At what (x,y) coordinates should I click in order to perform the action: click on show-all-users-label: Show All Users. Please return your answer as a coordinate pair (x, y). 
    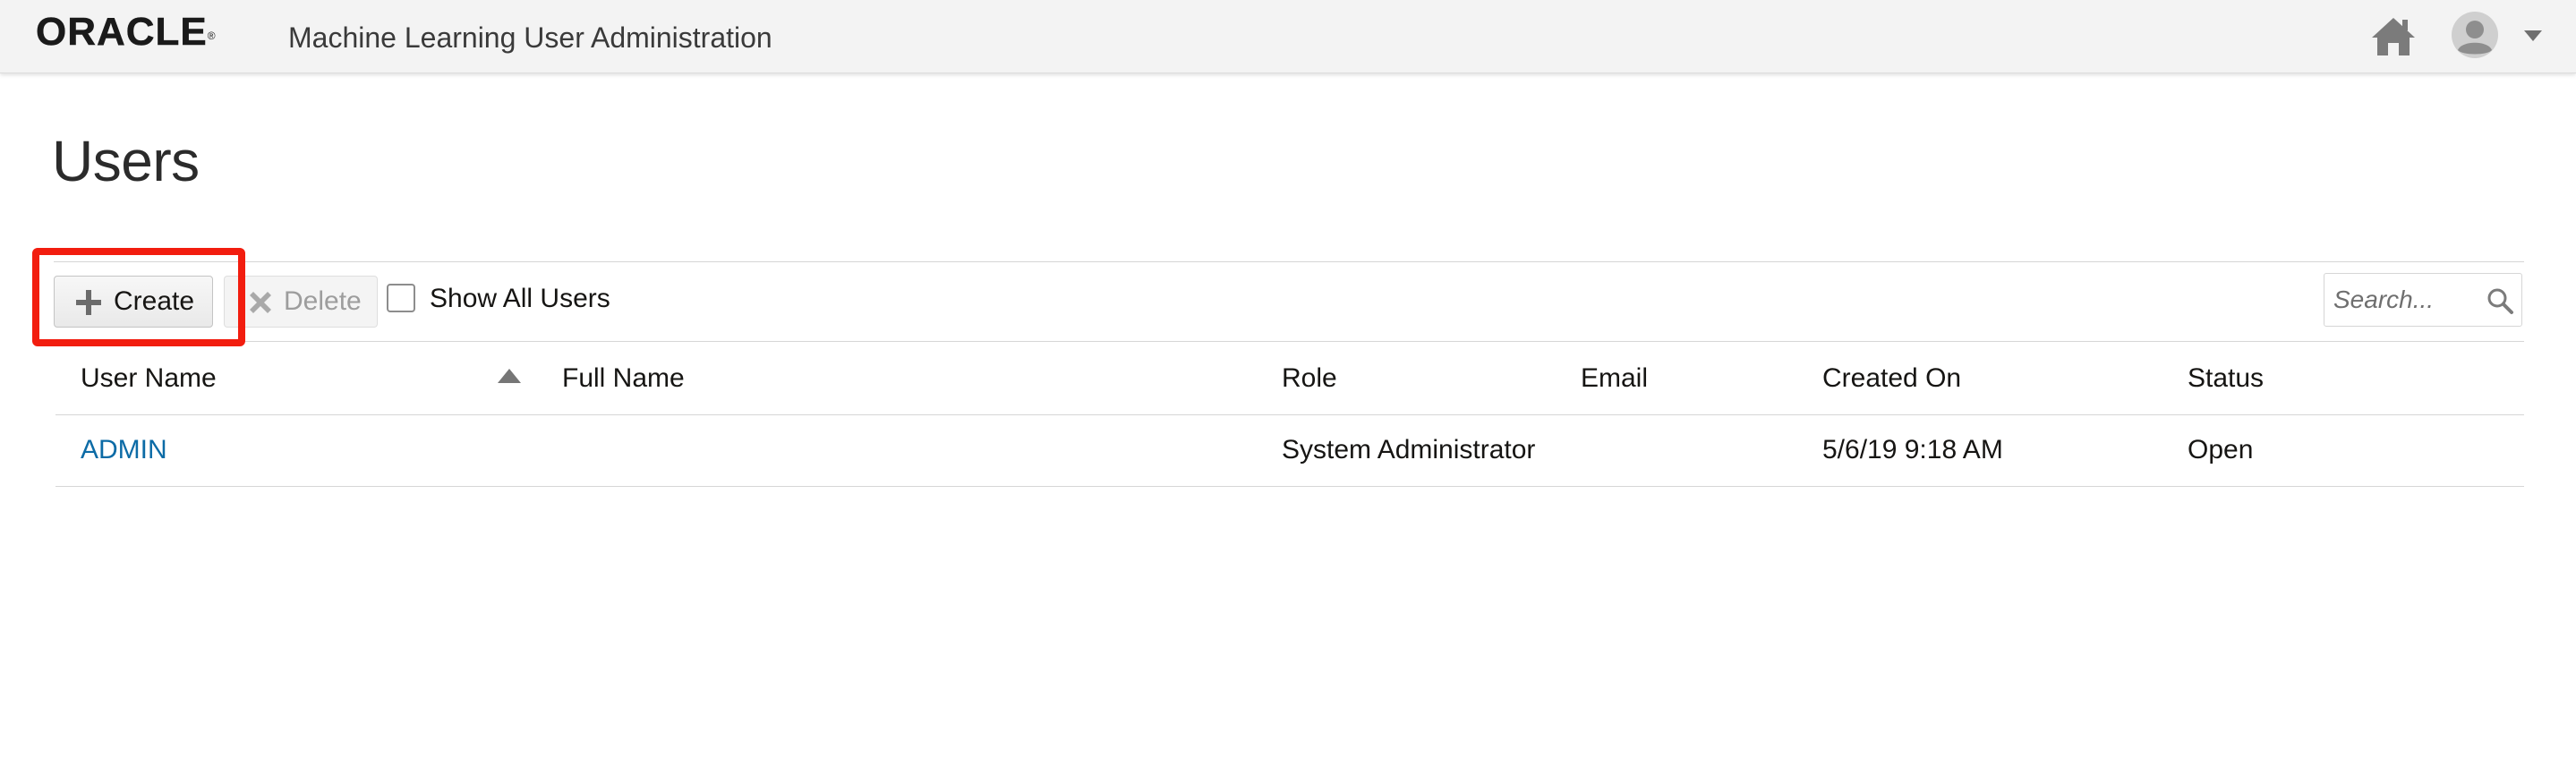
    Looking at the image, I should click on (520, 299).